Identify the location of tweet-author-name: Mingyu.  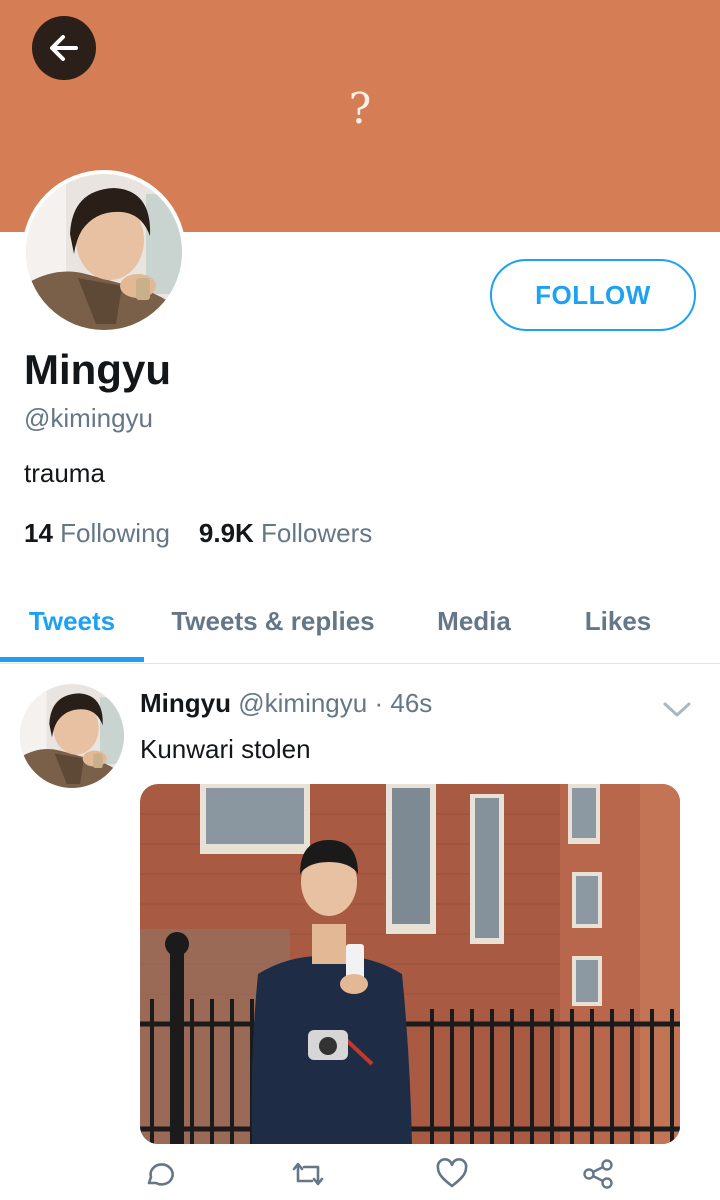
(185, 703).